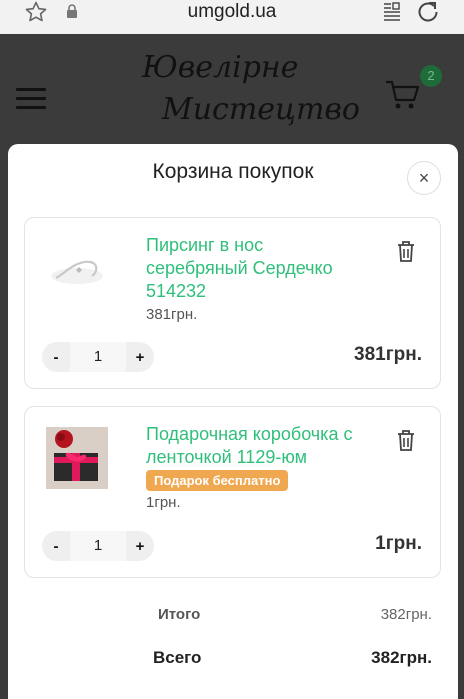 Image resolution: width=464 pixels, height=699 pixels. What do you see at coordinates (163, 502) in the screenshot?
I see `item-unit-price: 1грн.` at bounding box center [163, 502].